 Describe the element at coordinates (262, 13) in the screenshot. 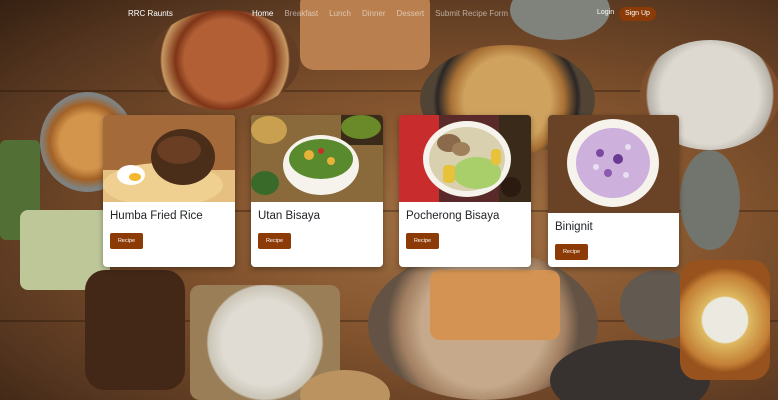

I see `nav-link-home: Home` at that location.